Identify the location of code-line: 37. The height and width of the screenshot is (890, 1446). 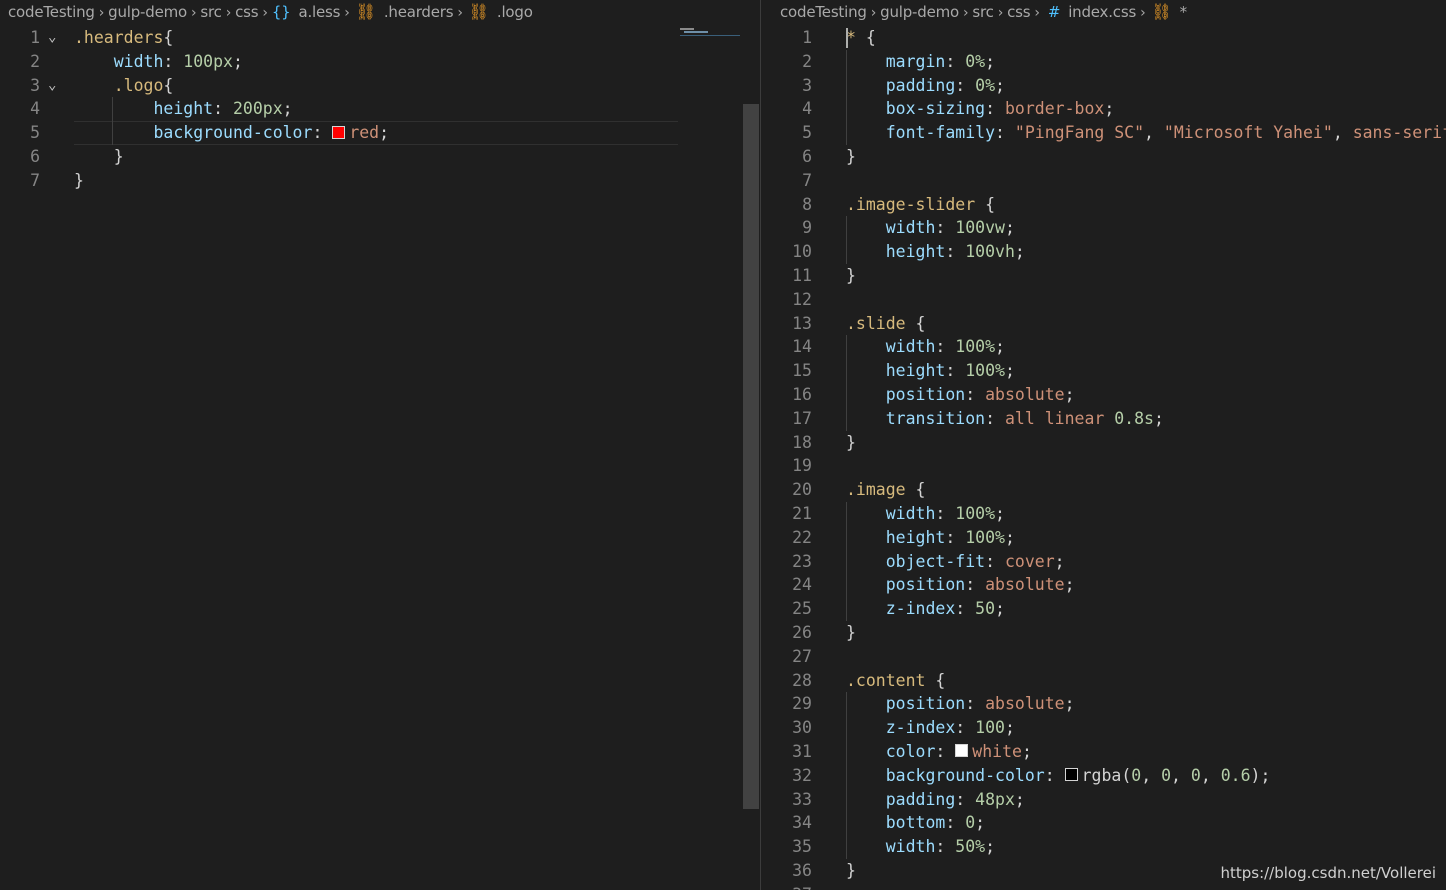
(1104, 886).